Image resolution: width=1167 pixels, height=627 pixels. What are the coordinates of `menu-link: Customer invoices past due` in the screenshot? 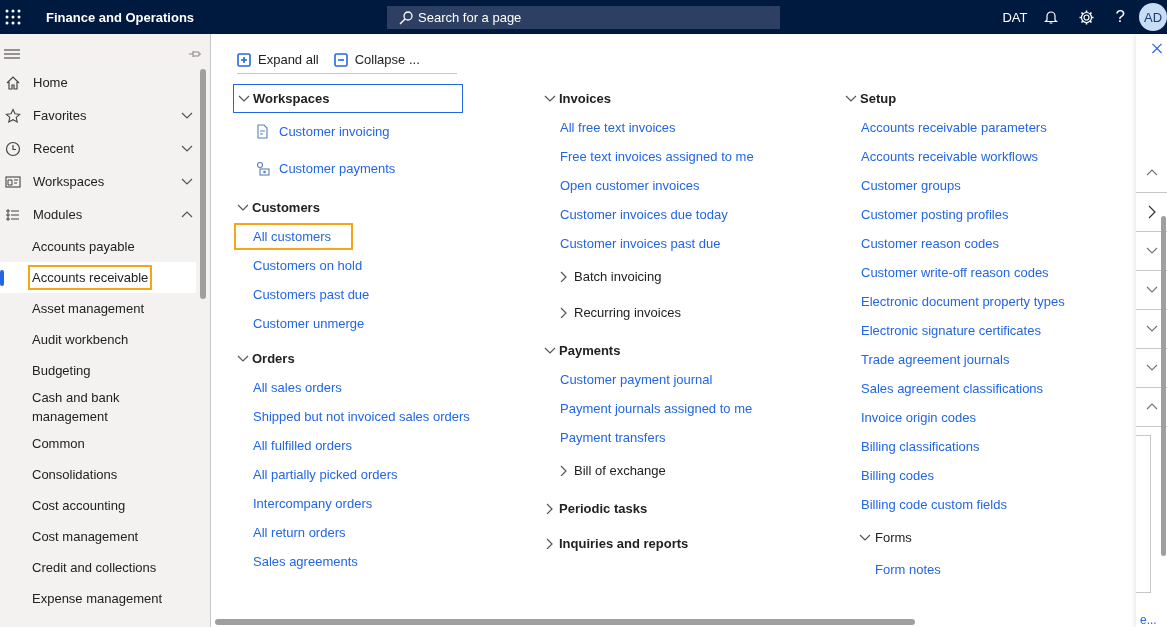 It's located at (640, 243).